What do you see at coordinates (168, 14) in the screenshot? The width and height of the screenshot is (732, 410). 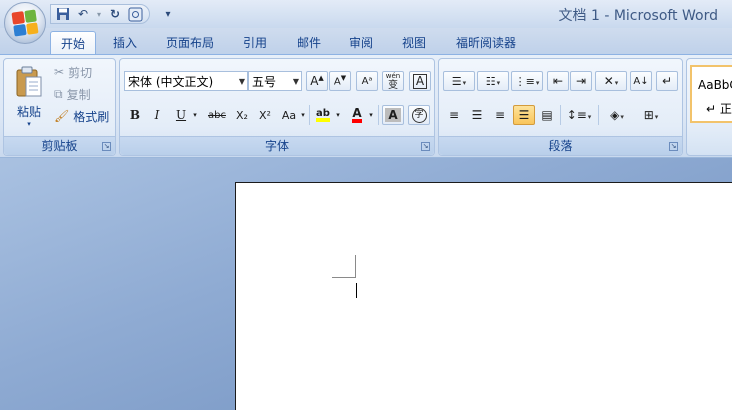 I see `customize-qat-icon: ▾` at bounding box center [168, 14].